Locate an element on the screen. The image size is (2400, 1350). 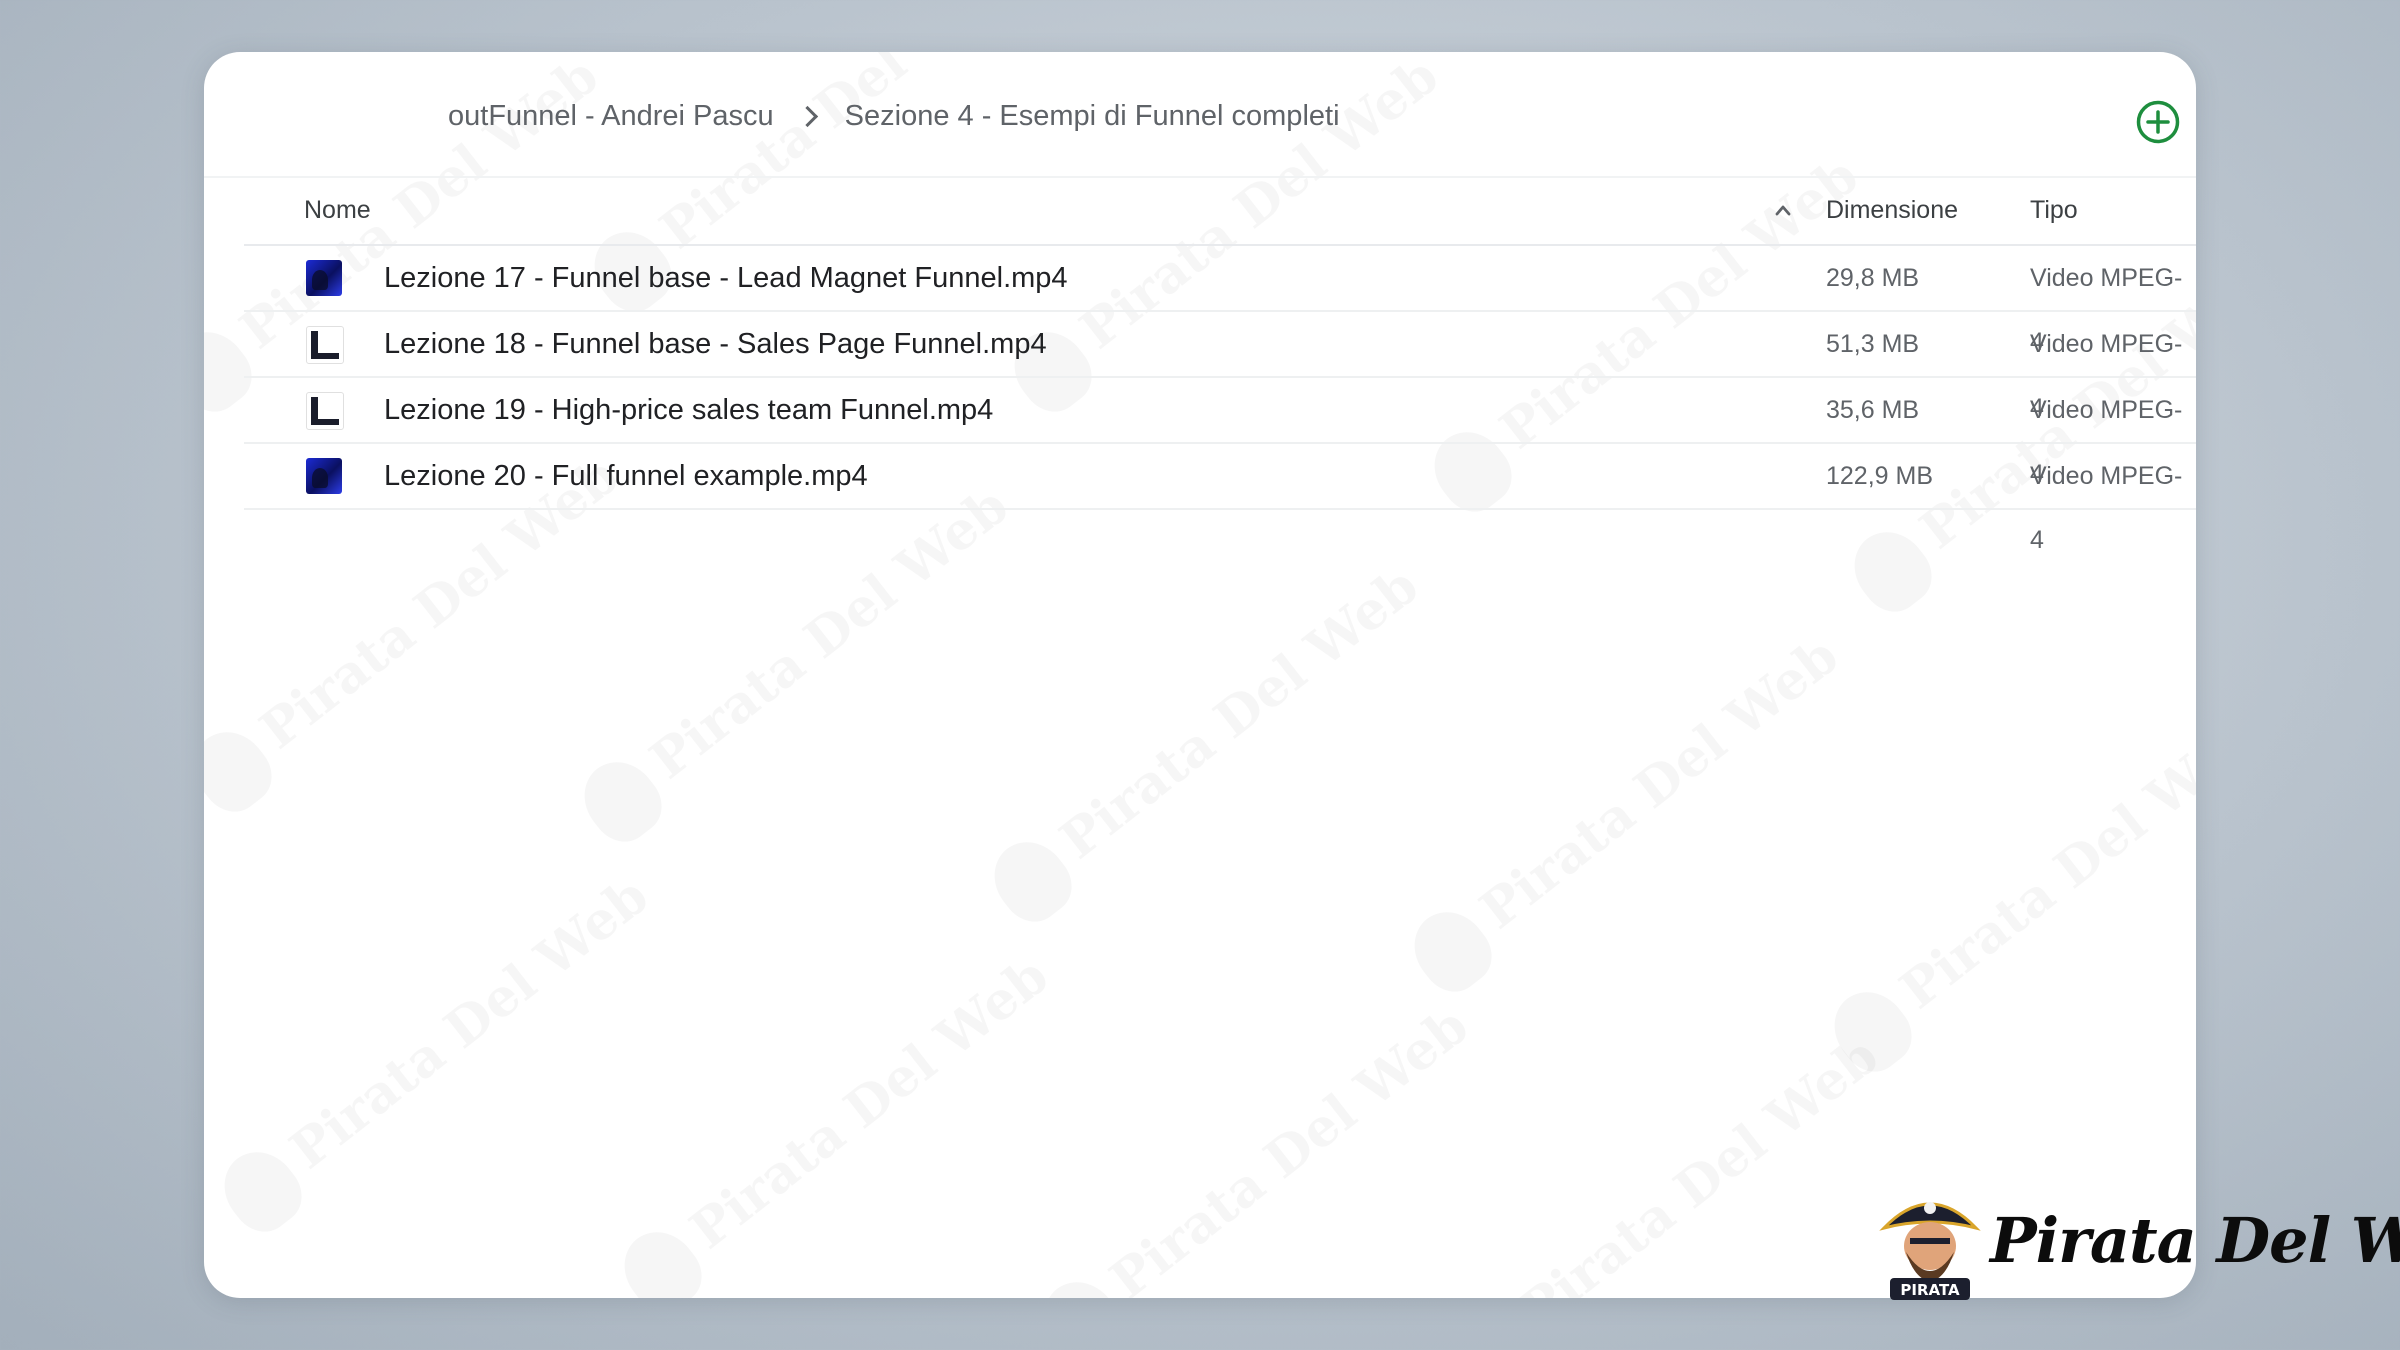
file-list-header: Nome Dimensione Tipo is located at coordinates (1220, 211).